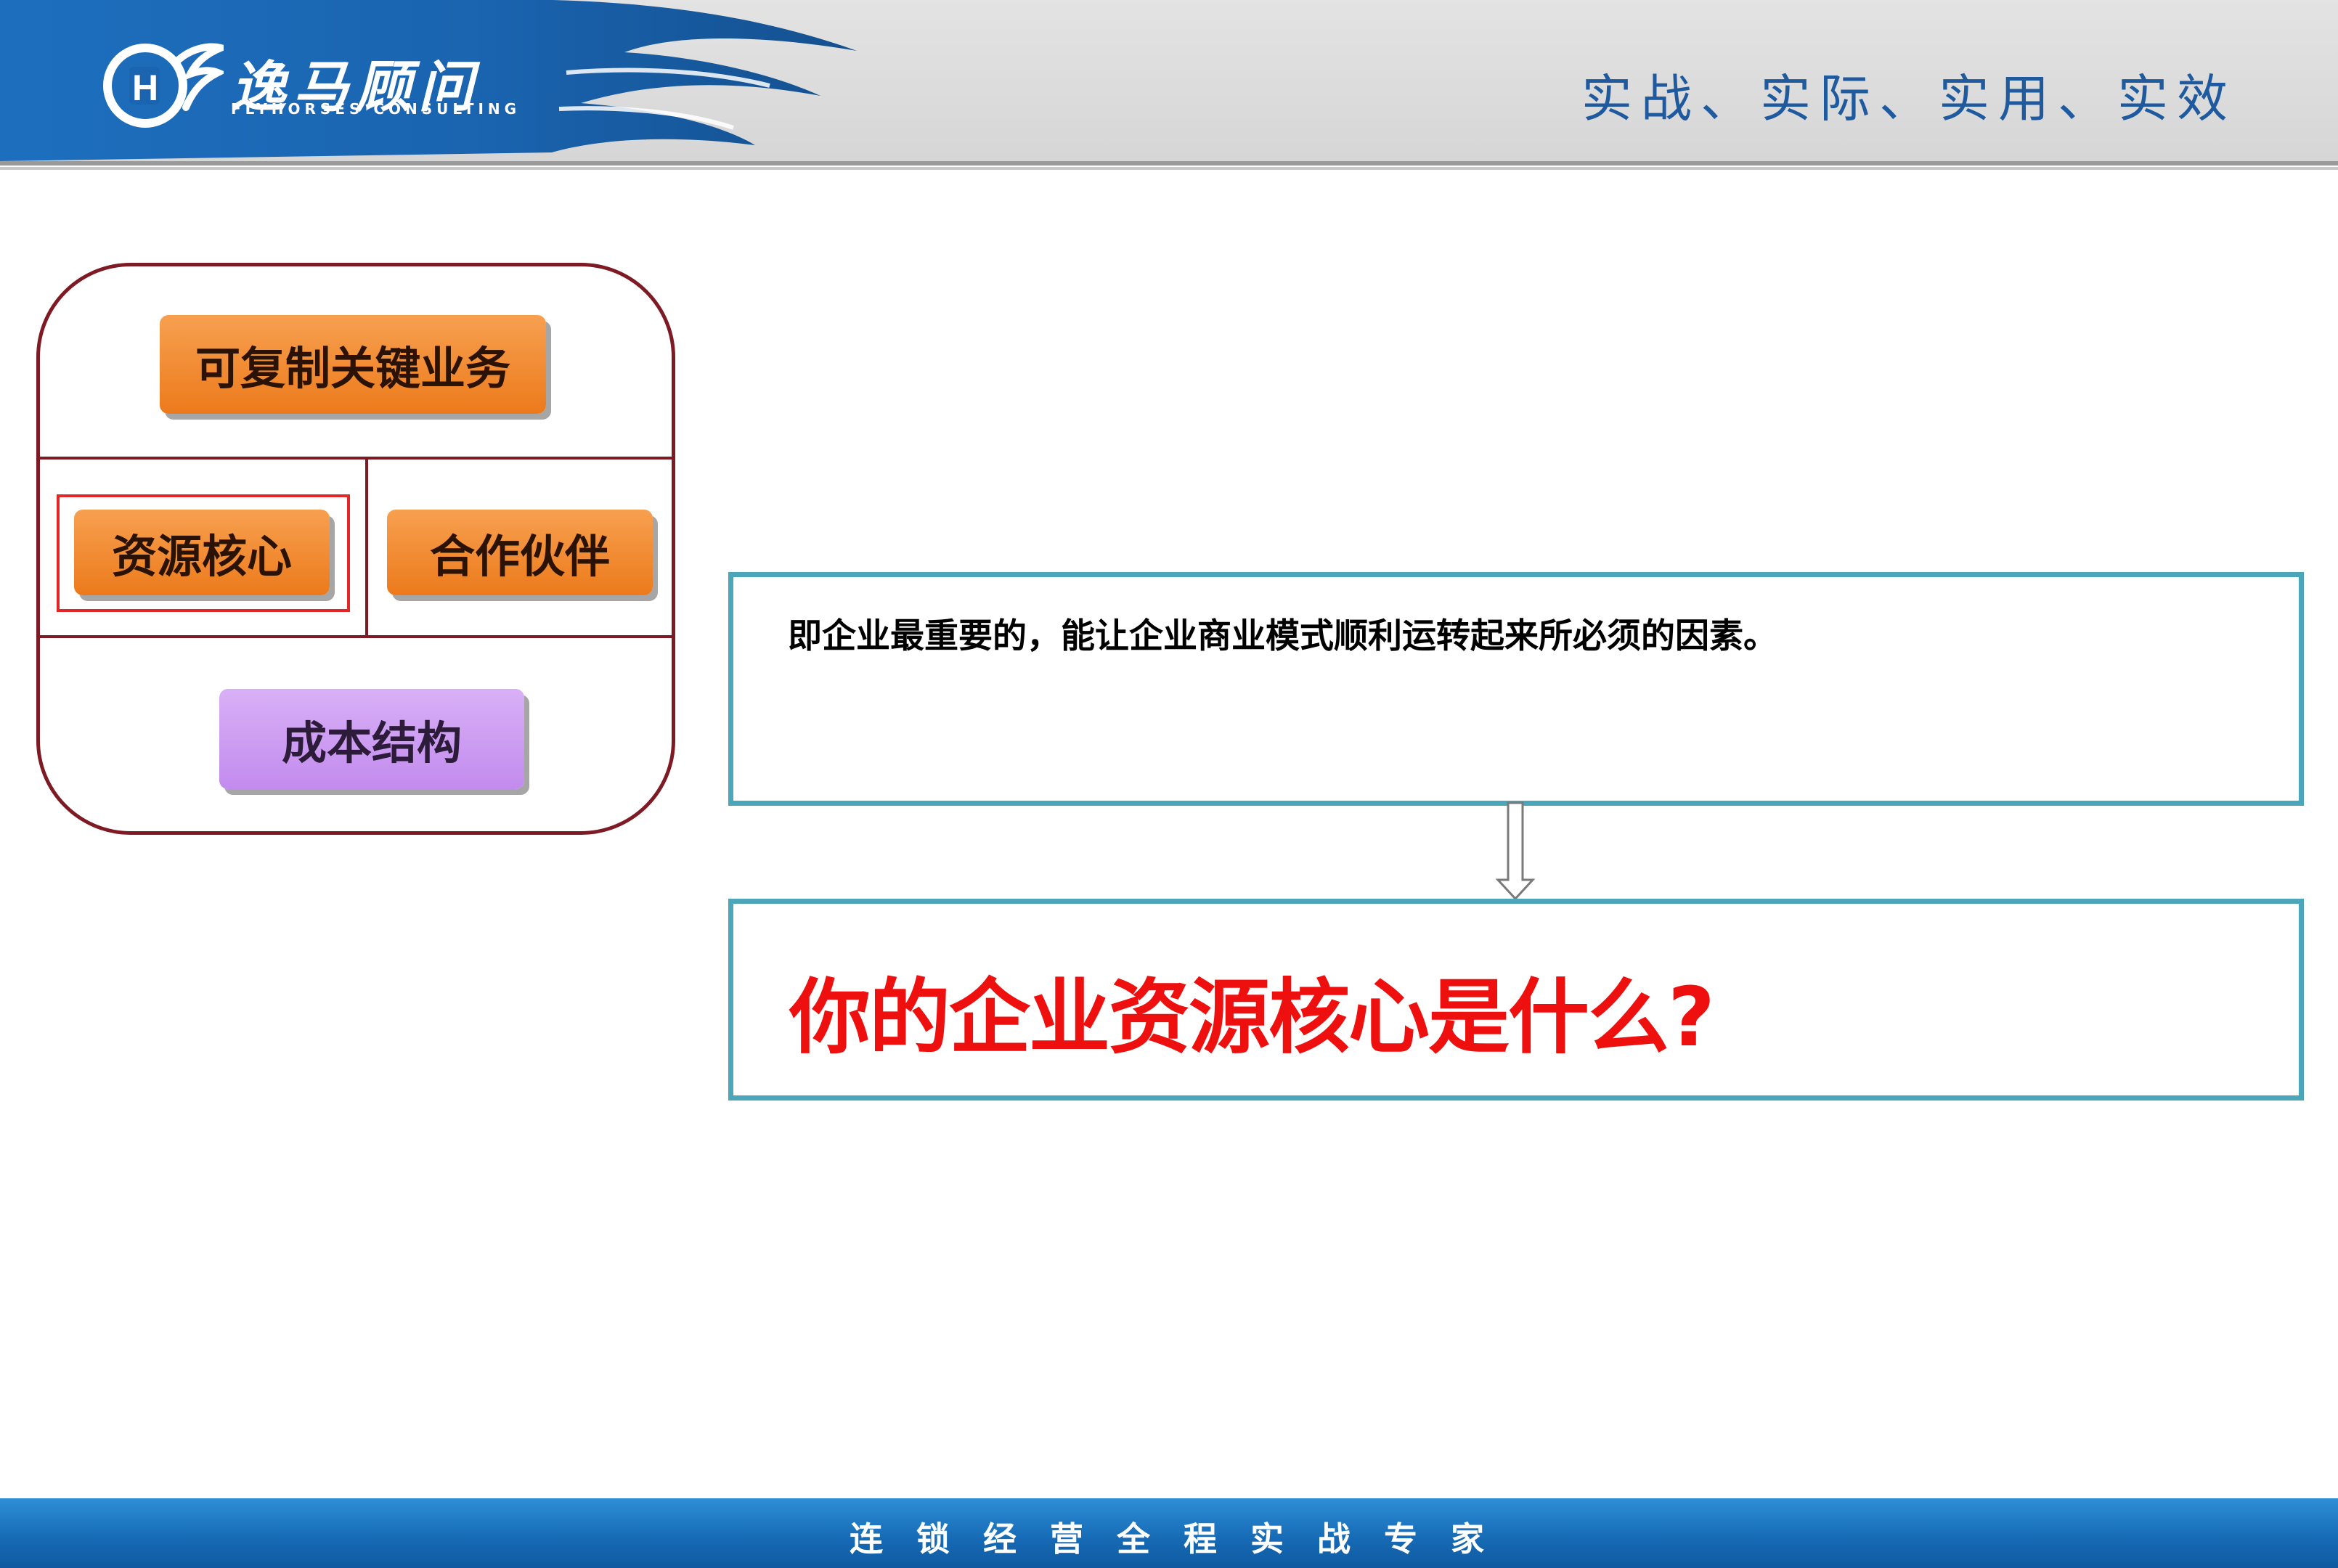 The height and width of the screenshot is (1568, 2338). Describe the element at coordinates (1169, 87) in the screenshot. I see `header: H 逸马顾问 FLYHORSES CONSULTING 实战、实际、实用、实效` at that location.